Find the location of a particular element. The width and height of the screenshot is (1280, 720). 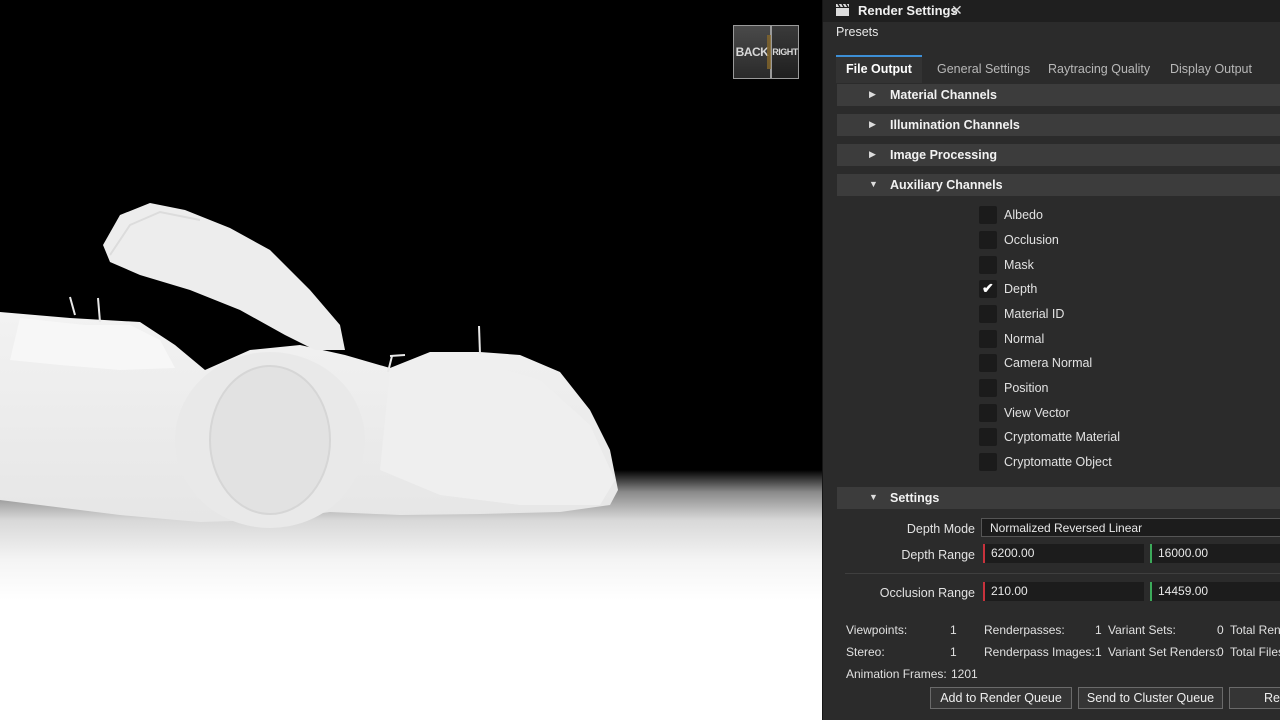

render-button: Ren is located at coordinates (1254, 698).